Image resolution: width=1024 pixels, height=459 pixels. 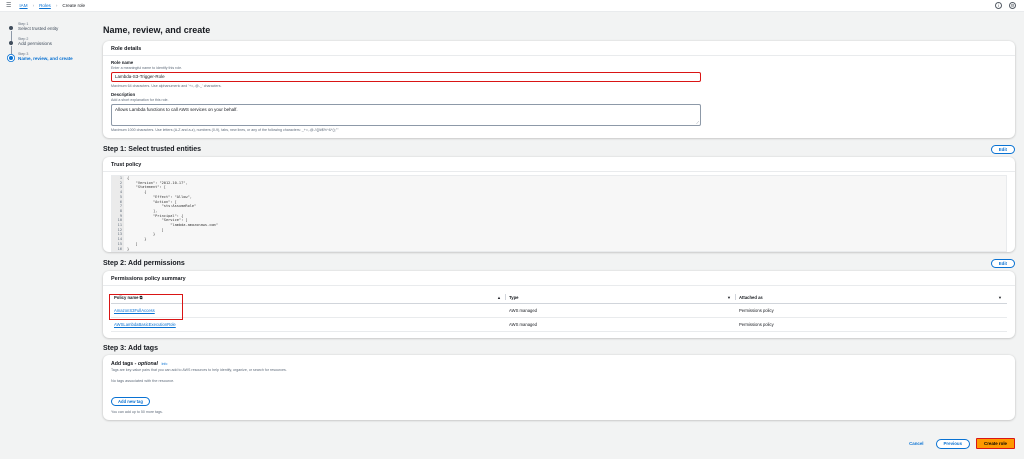 I want to click on breadcrumb-iam: IAM, so click(x=23, y=5).